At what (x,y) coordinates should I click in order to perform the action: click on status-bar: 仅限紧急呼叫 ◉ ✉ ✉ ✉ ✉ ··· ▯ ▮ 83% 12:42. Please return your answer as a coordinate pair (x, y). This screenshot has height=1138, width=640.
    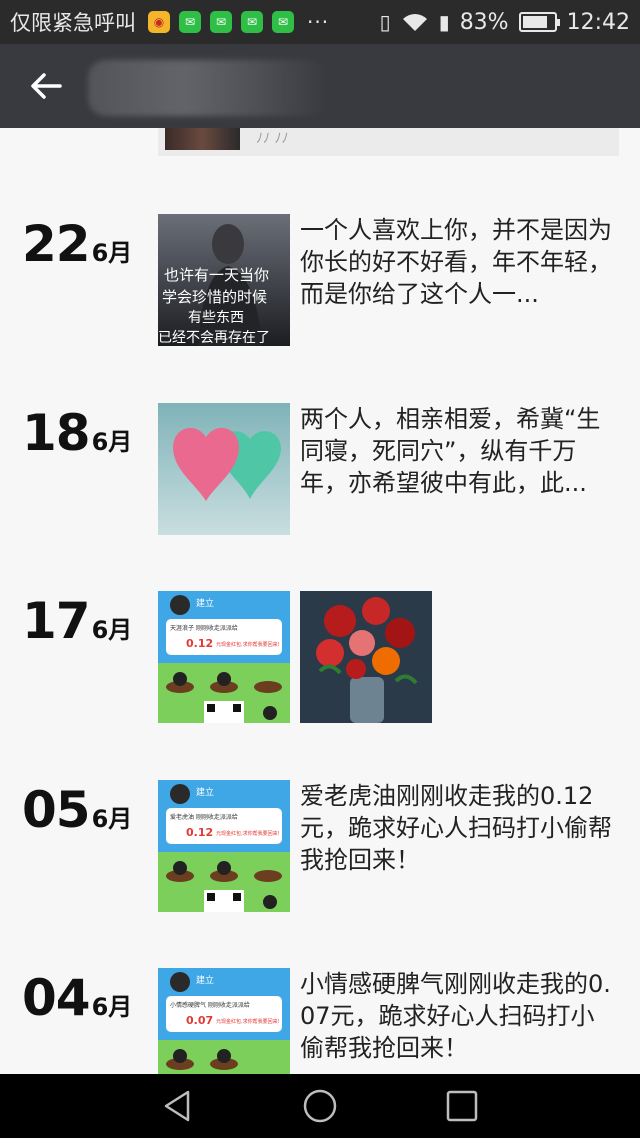
    Looking at the image, I should click on (320, 22).